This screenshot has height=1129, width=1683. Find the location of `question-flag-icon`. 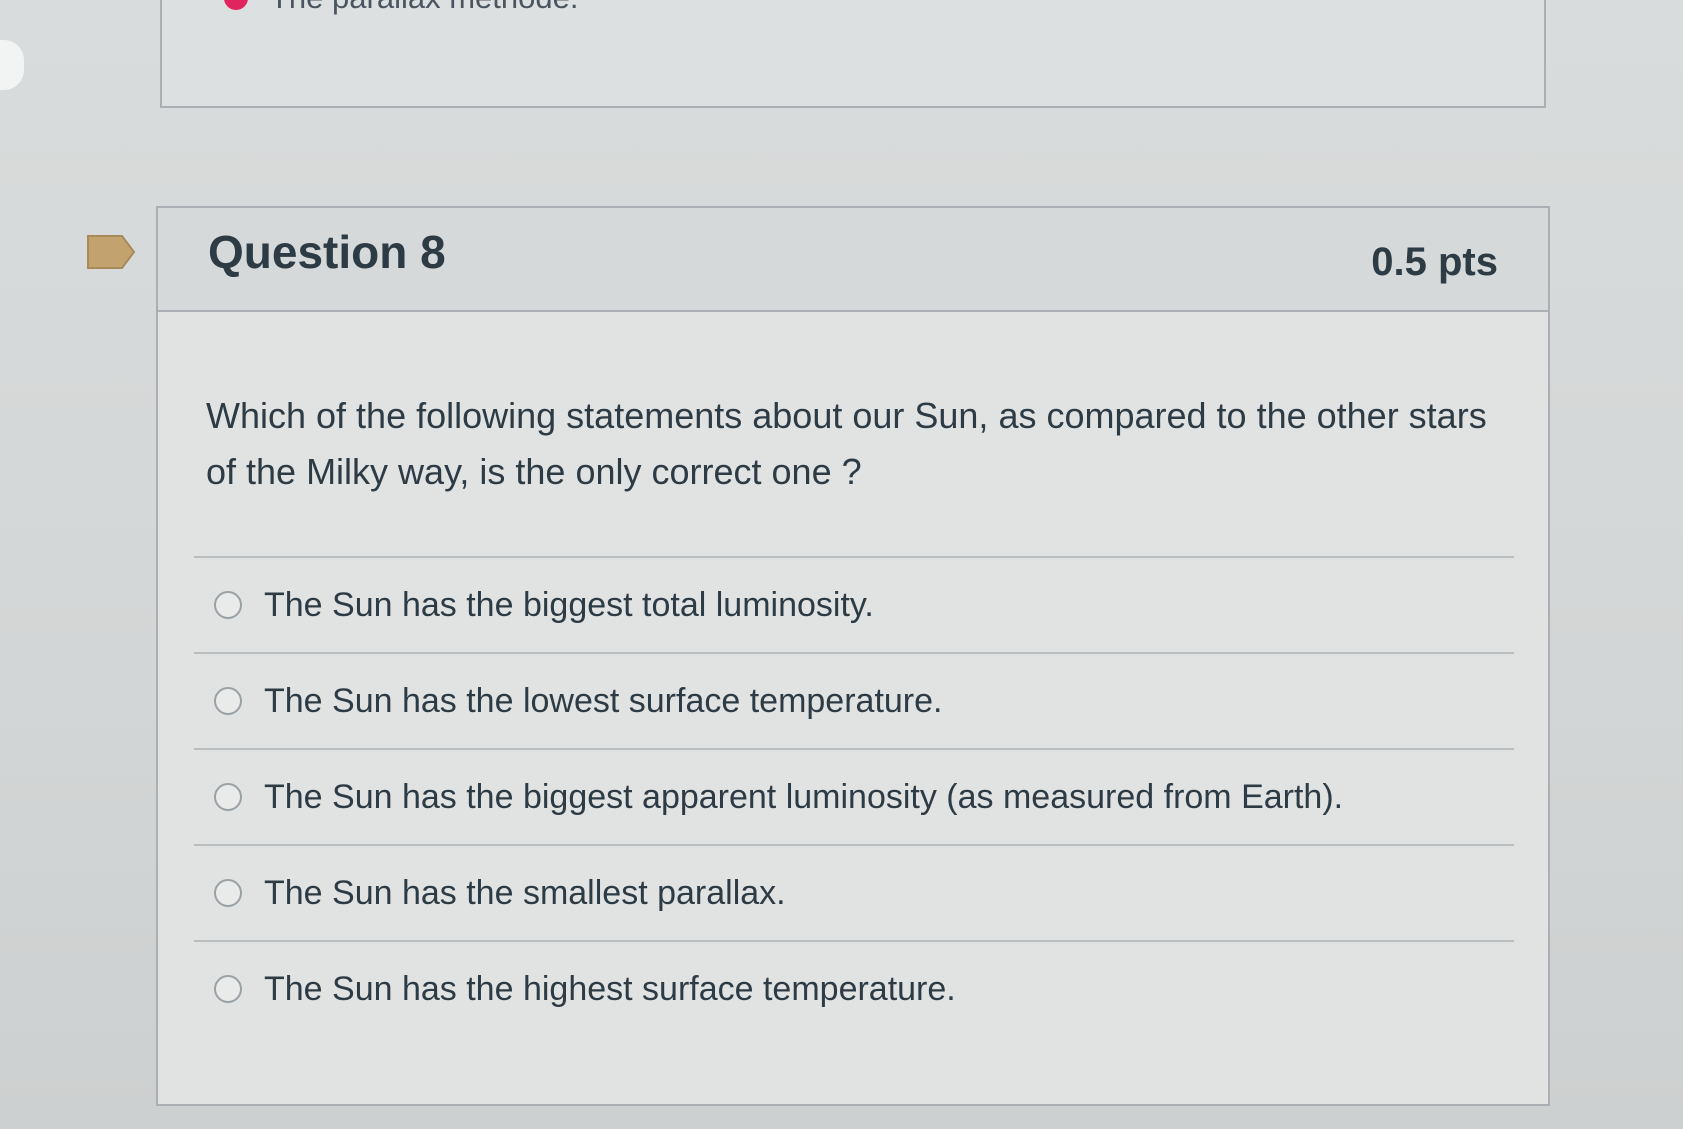

question-flag-icon is located at coordinates (111, 252).